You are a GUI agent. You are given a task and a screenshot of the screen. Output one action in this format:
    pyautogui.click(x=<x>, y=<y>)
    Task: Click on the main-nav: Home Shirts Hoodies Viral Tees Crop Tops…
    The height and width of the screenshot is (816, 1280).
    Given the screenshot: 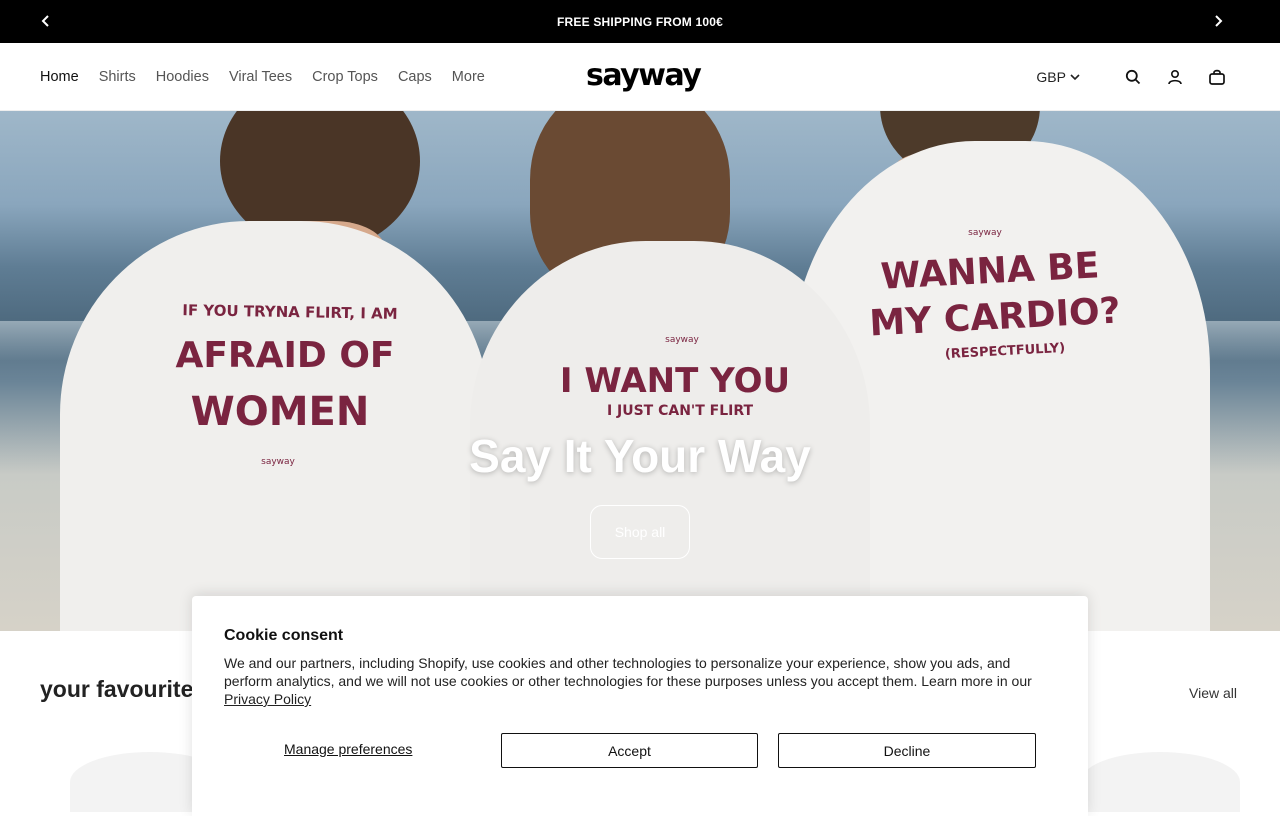 What is the action you would take?
    pyautogui.click(x=272, y=77)
    